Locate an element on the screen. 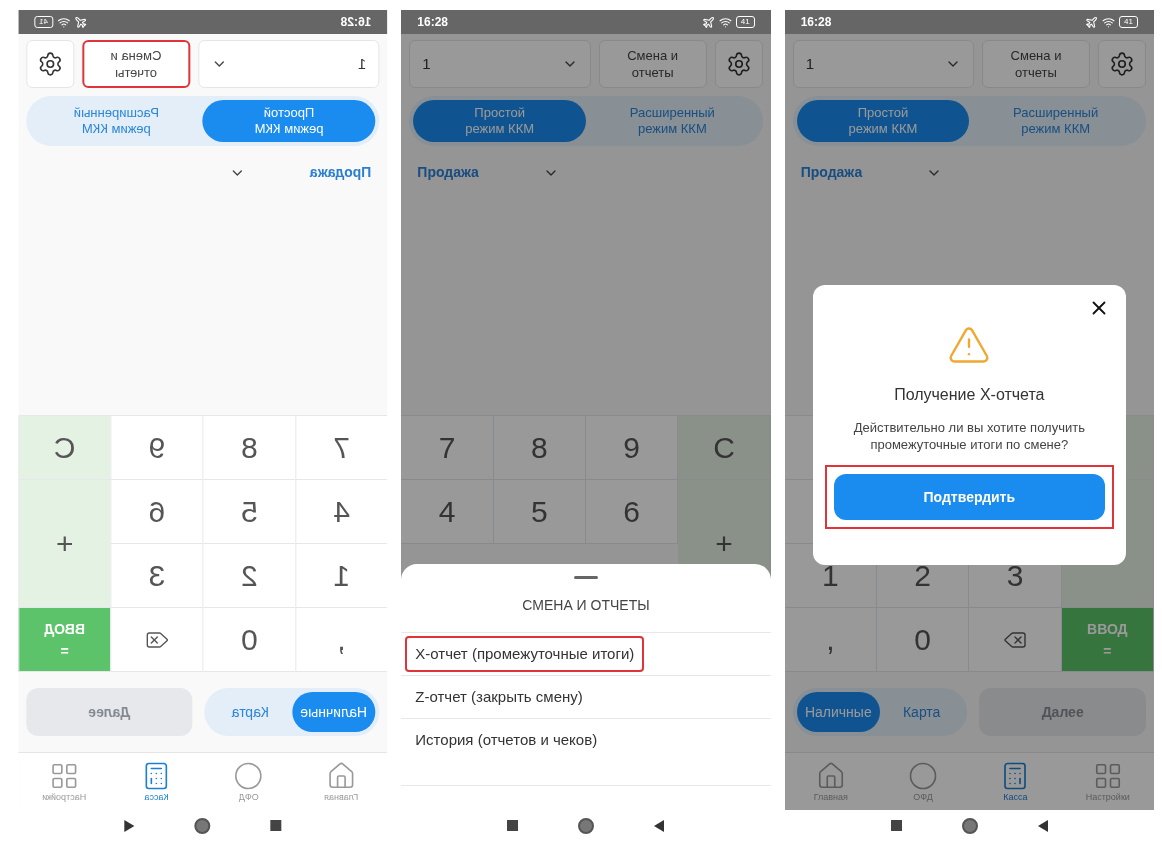  dialog-title: Получение X-отчета is located at coordinates (969, 395).